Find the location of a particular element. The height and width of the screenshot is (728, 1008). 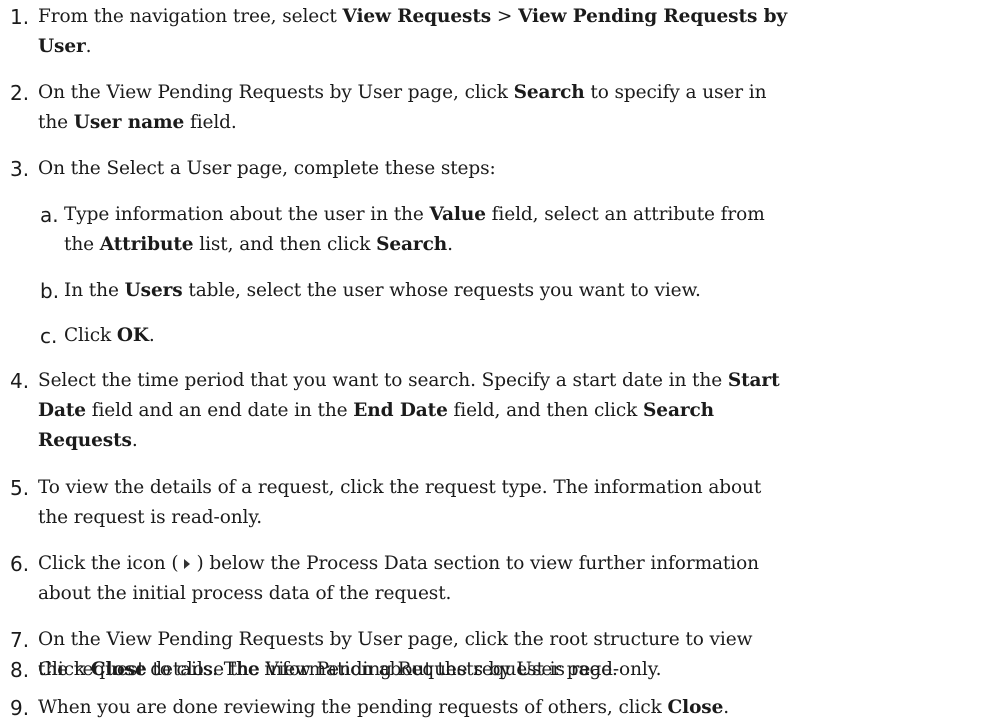

substep-letter: c. is located at coordinates (49, 336).